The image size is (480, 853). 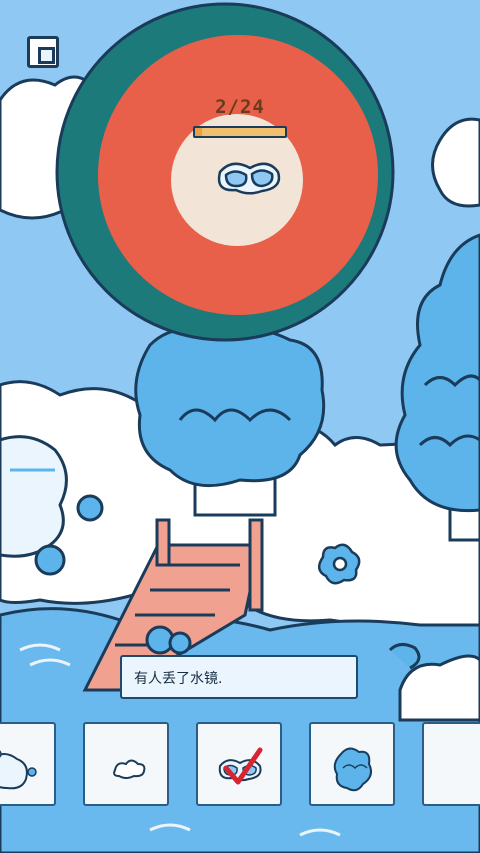 I want to click on hint-text: 有人丢了水镜., so click(x=178, y=679).